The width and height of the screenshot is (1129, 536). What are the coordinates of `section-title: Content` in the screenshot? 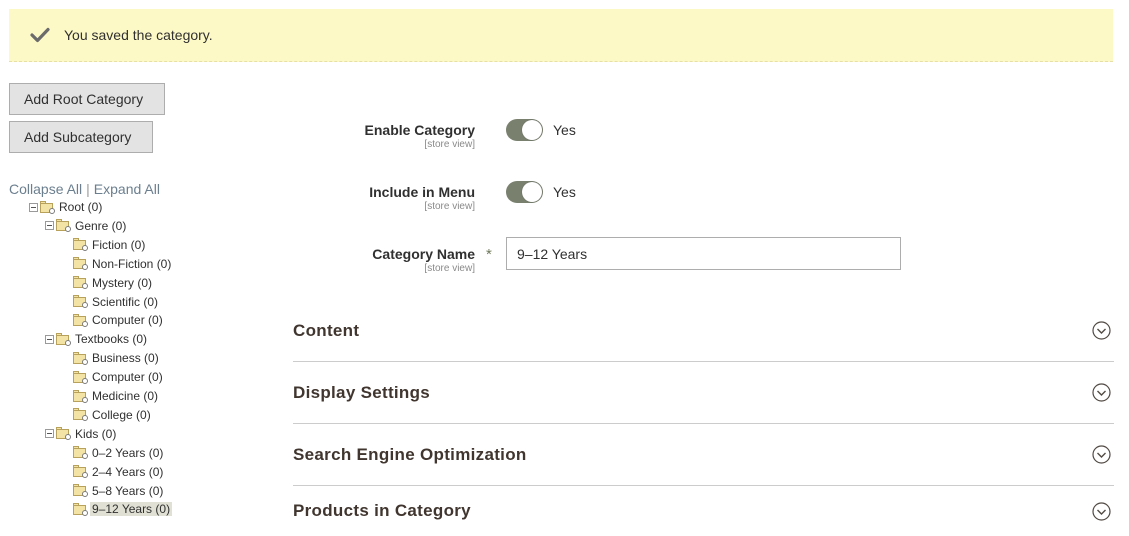 It's located at (326, 330).